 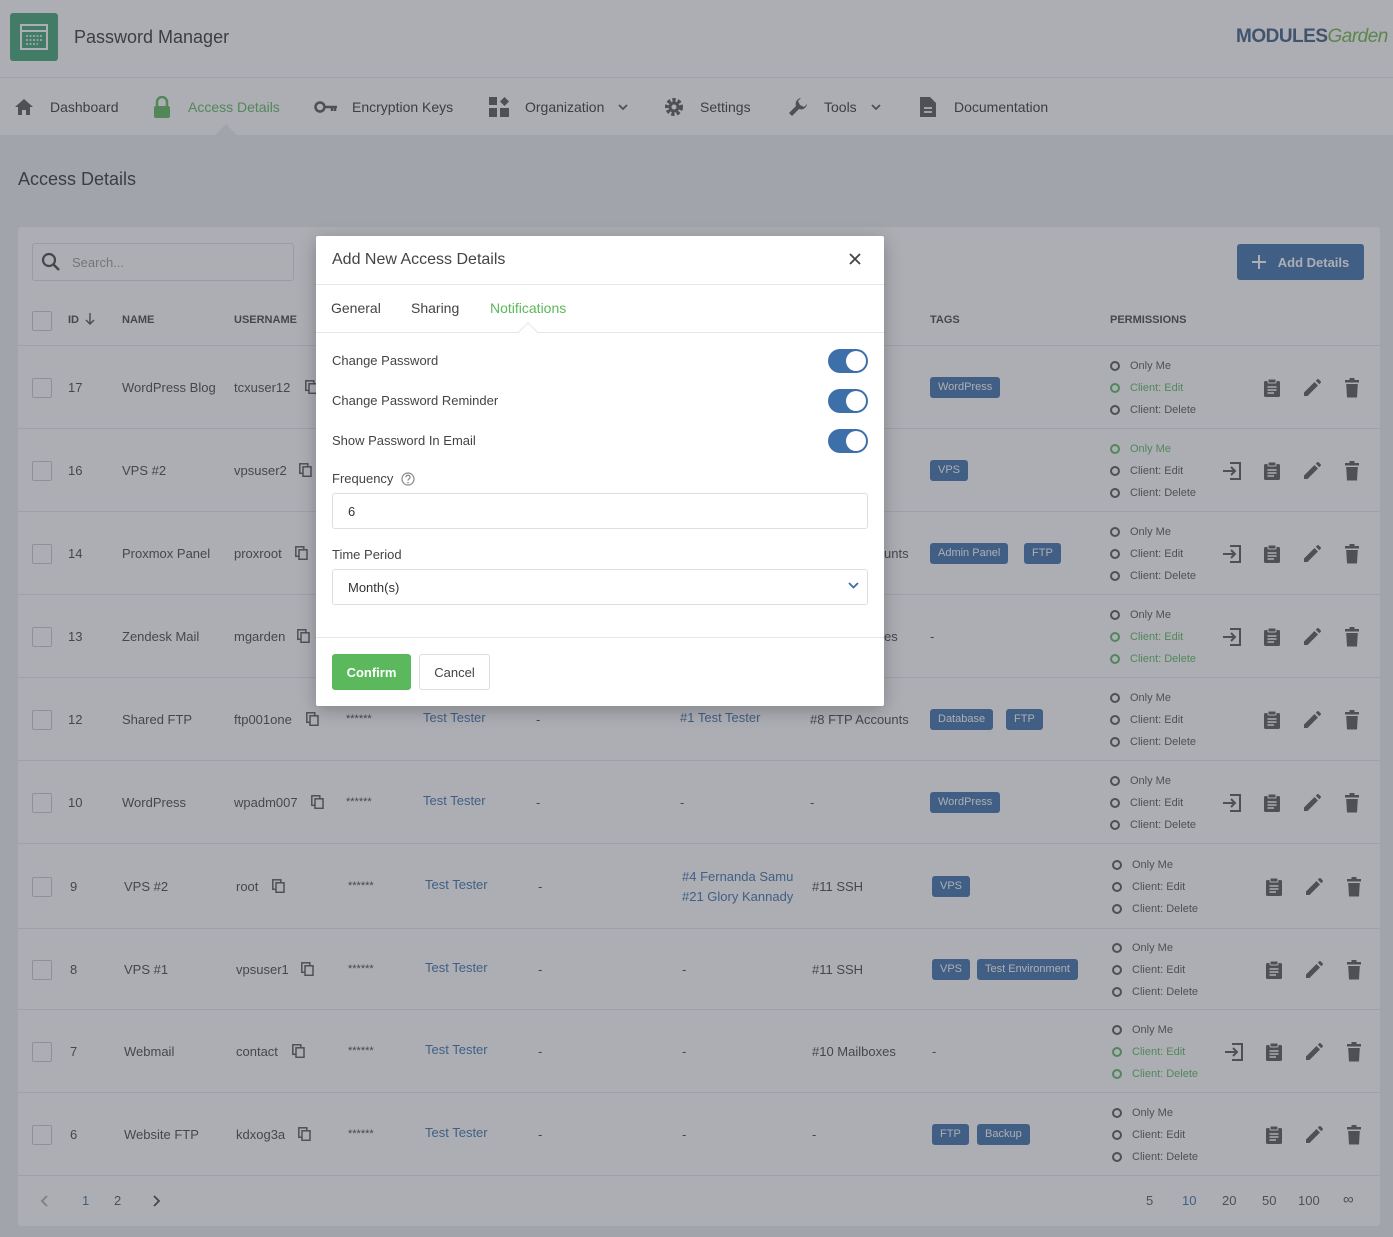 I want to click on confirm-button: Confirm, so click(x=371, y=672).